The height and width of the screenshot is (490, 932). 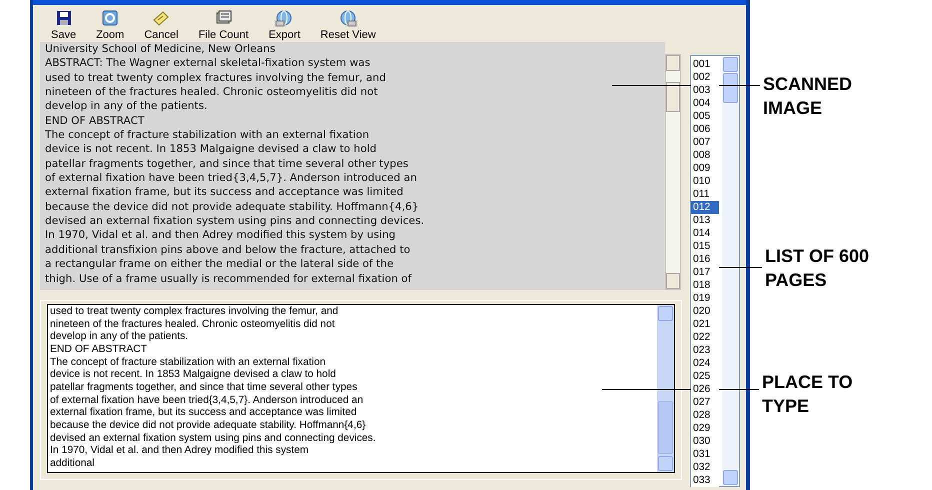 What do you see at coordinates (705, 207) in the screenshot?
I see `page-list-item: 012` at bounding box center [705, 207].